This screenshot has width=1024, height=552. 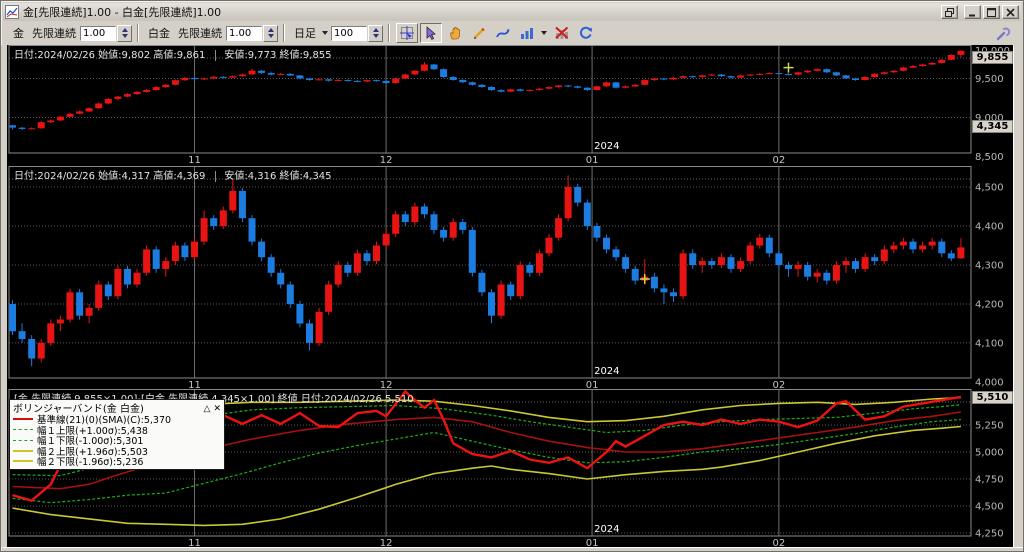 What do you see at coordinates (12, 12) in the screenshot?
I see `chart-window-icon` at bounding box center [12, 12].